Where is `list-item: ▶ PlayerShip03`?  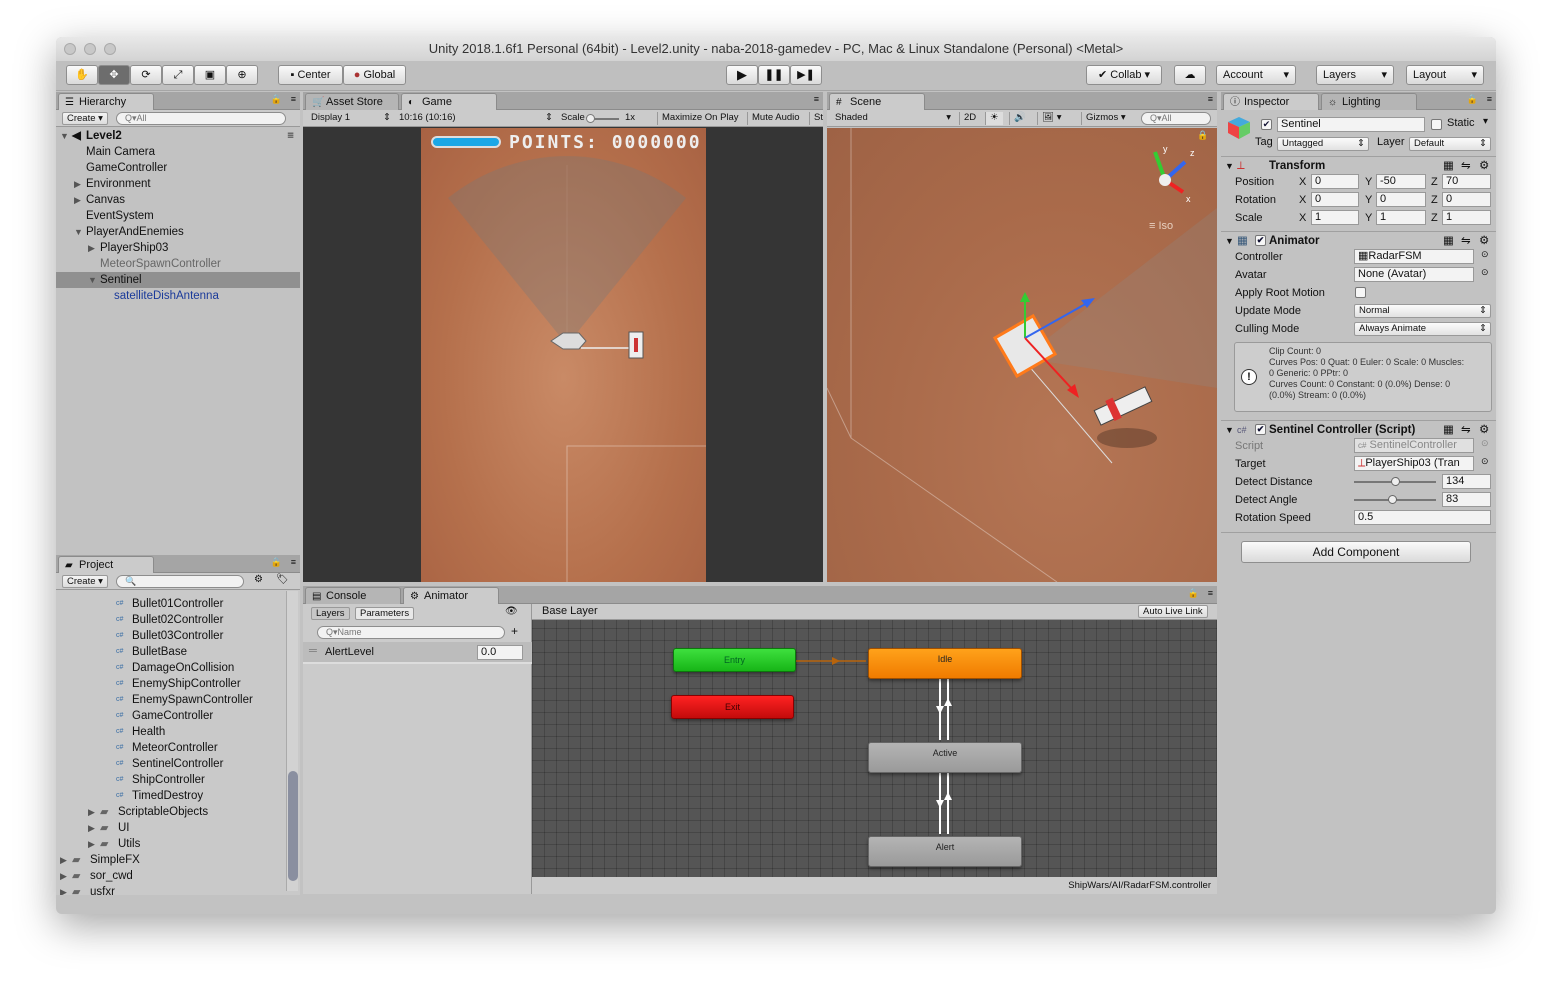
list-item: ▶ PlayerShip03 is located at coordinates (128, 248).